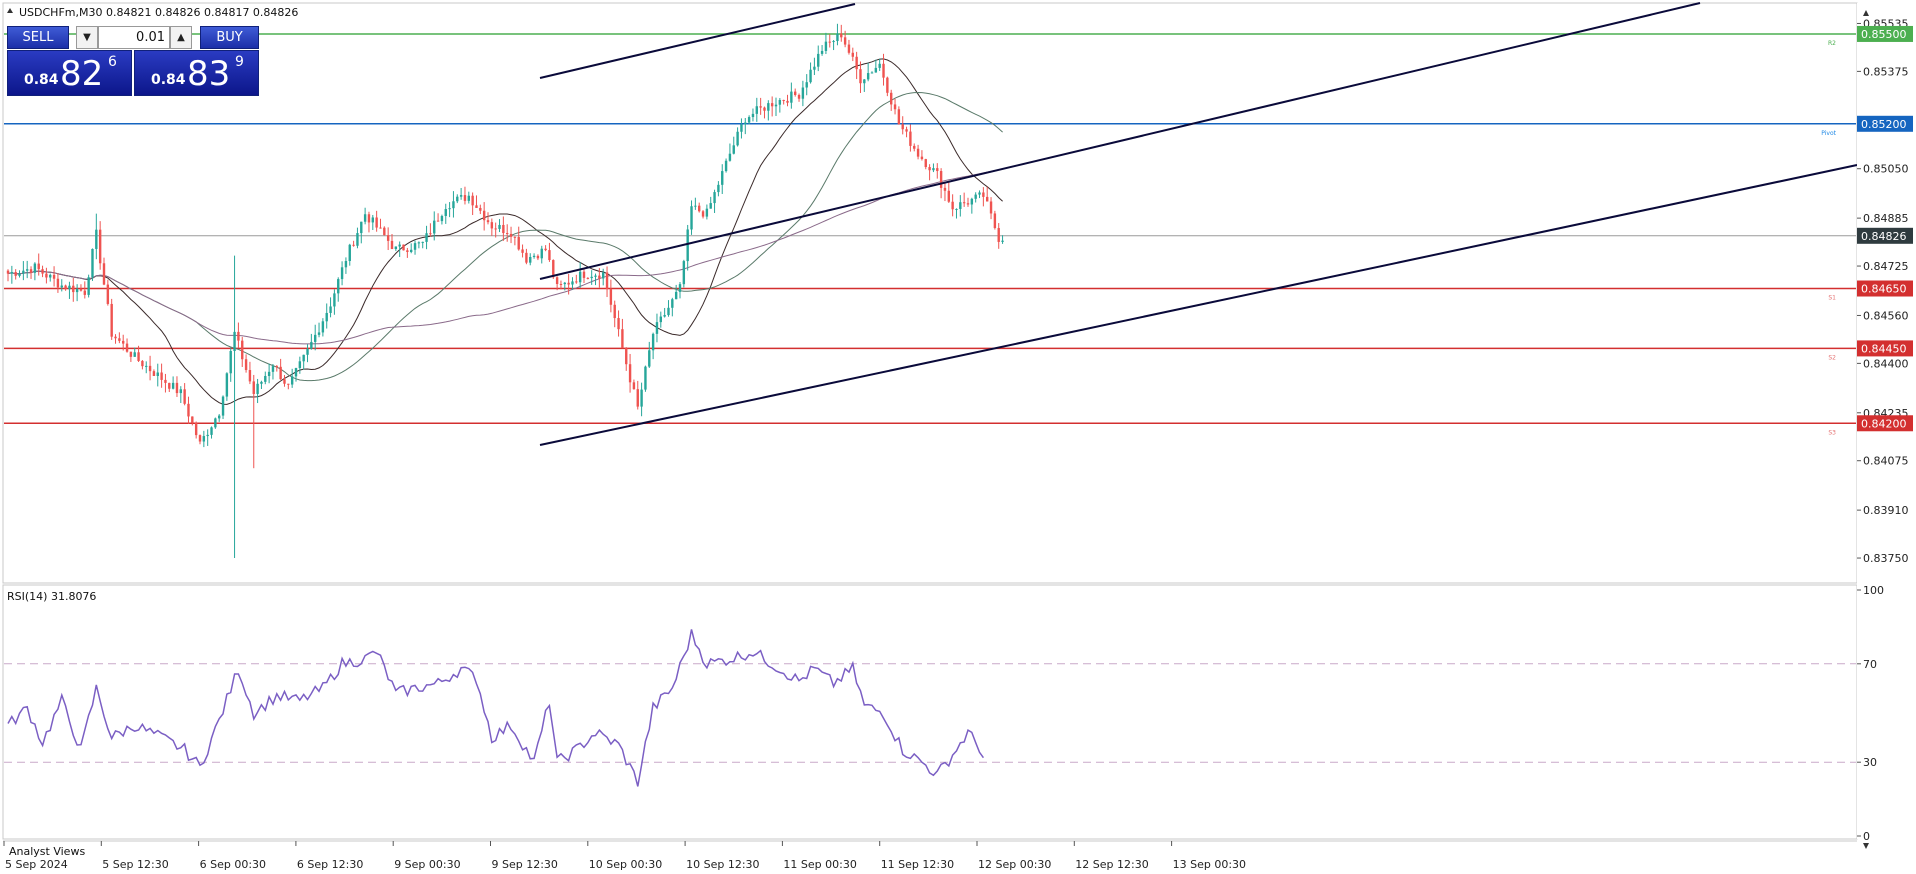 The width and height of the screenshot is (1916, 874). I want to click on buy-button: BUY, so click(229, 37).